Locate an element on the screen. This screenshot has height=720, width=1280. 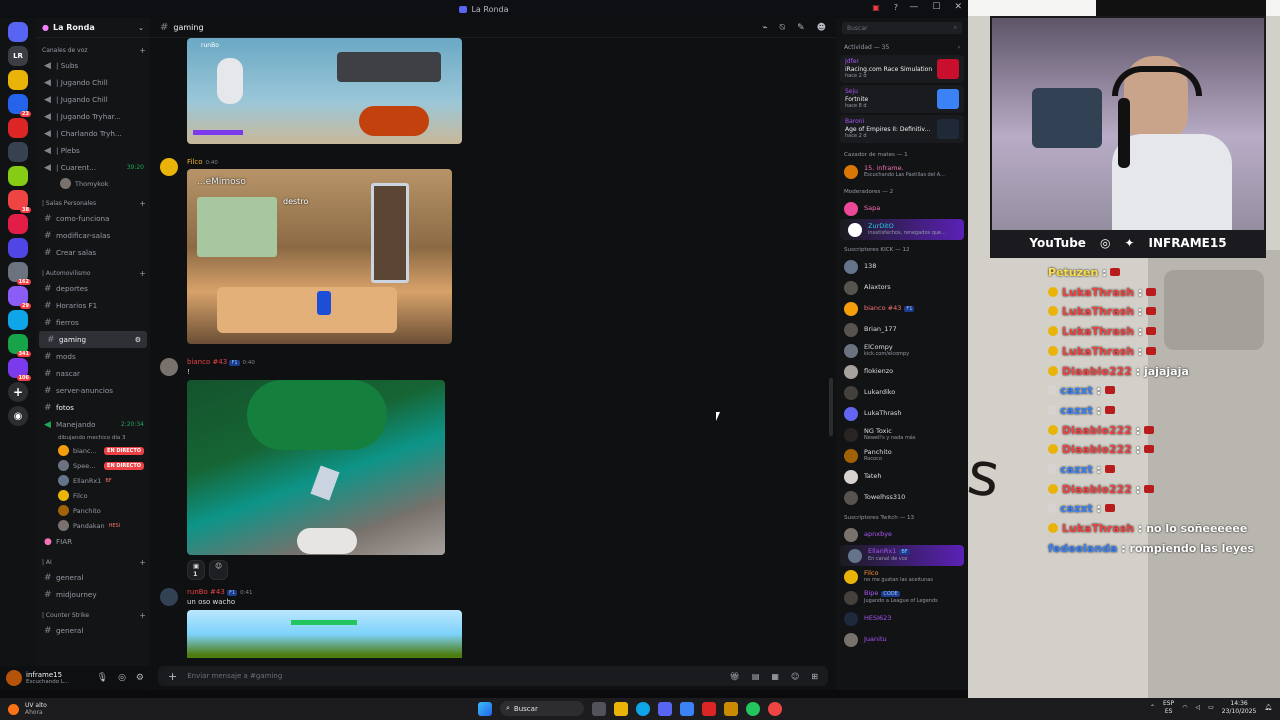
voice-user: Panchito is located at coordinates (93, 510).